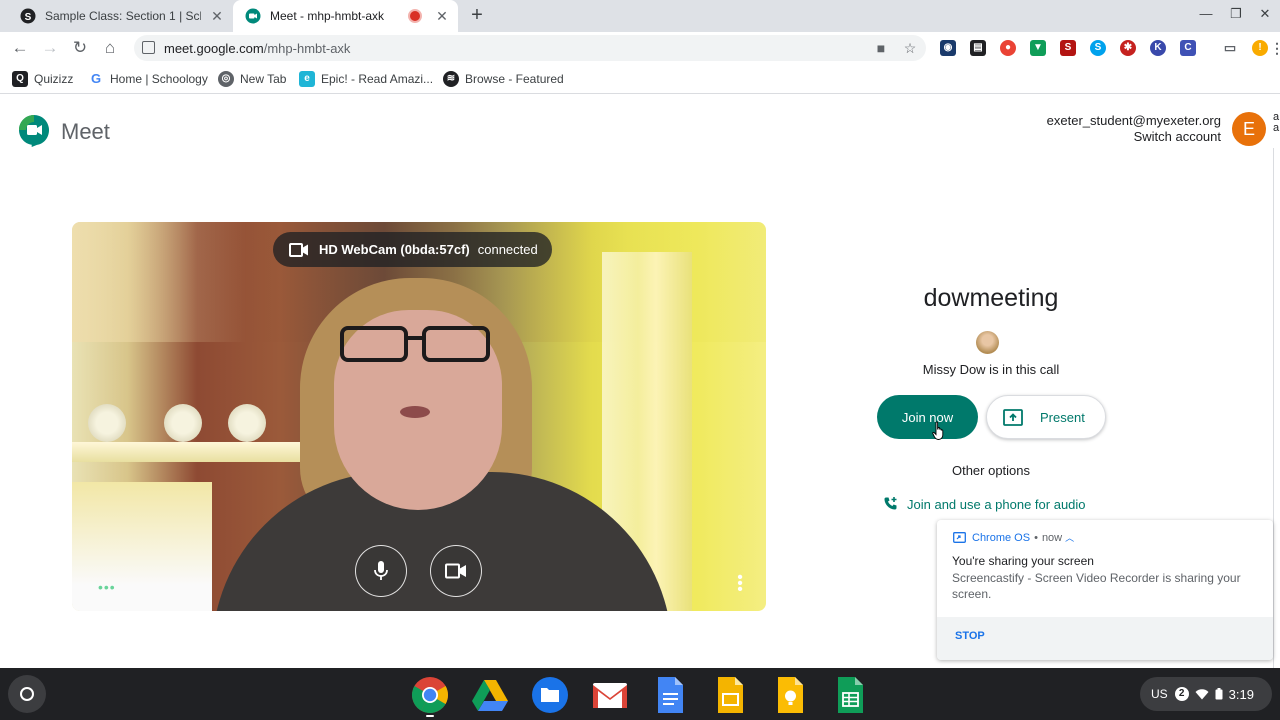 This screenshot has height=720, width=1280. Describe the element at coordinates (991, 298) in the screenshot. I see `meeting-name: dowmeeting` at that location.